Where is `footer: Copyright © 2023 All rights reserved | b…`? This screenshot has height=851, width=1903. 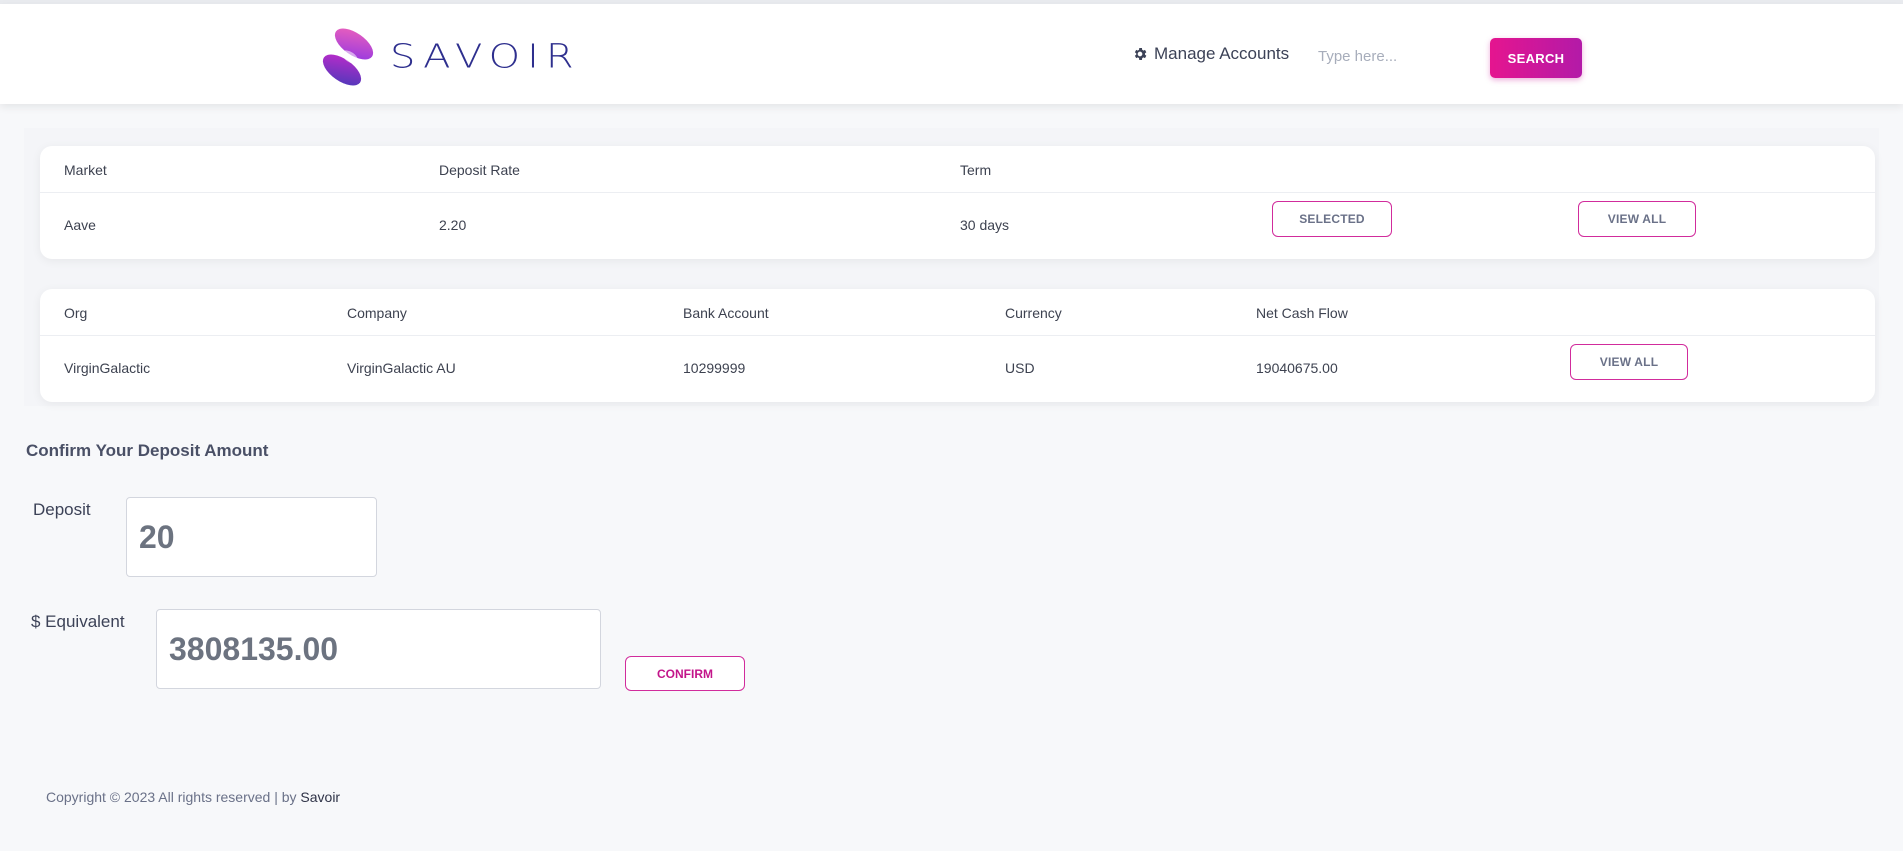 footer: Copyright © 2023 All rights reserved | b… is located at coordinates (193, 797).